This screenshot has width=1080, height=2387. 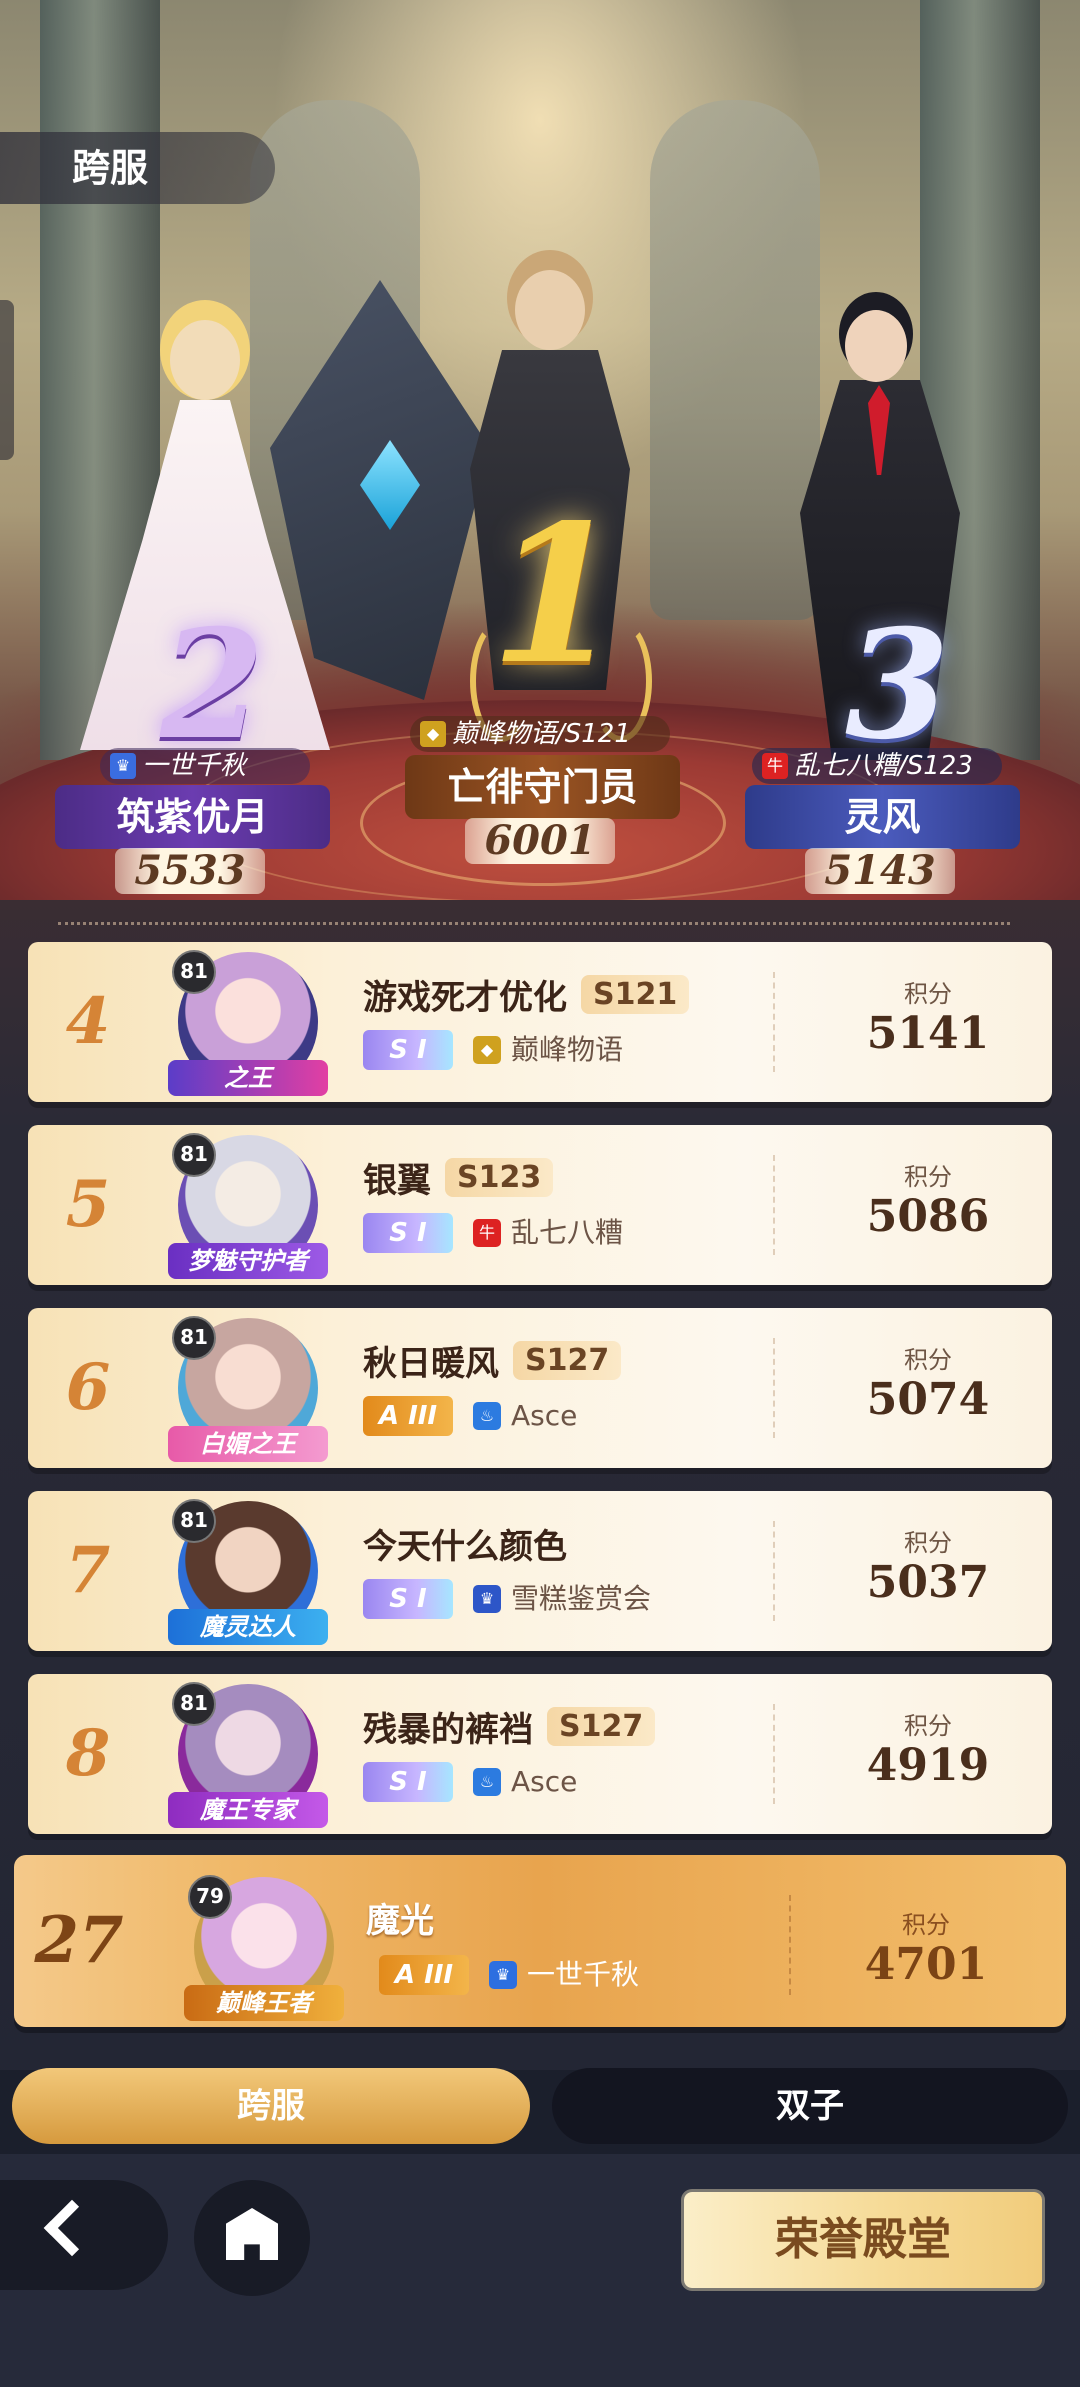 What do you see at coordinates (487, 1233) in the screenshot?
I see `cow-icon: 牛` at bounding box center [487, 1233].